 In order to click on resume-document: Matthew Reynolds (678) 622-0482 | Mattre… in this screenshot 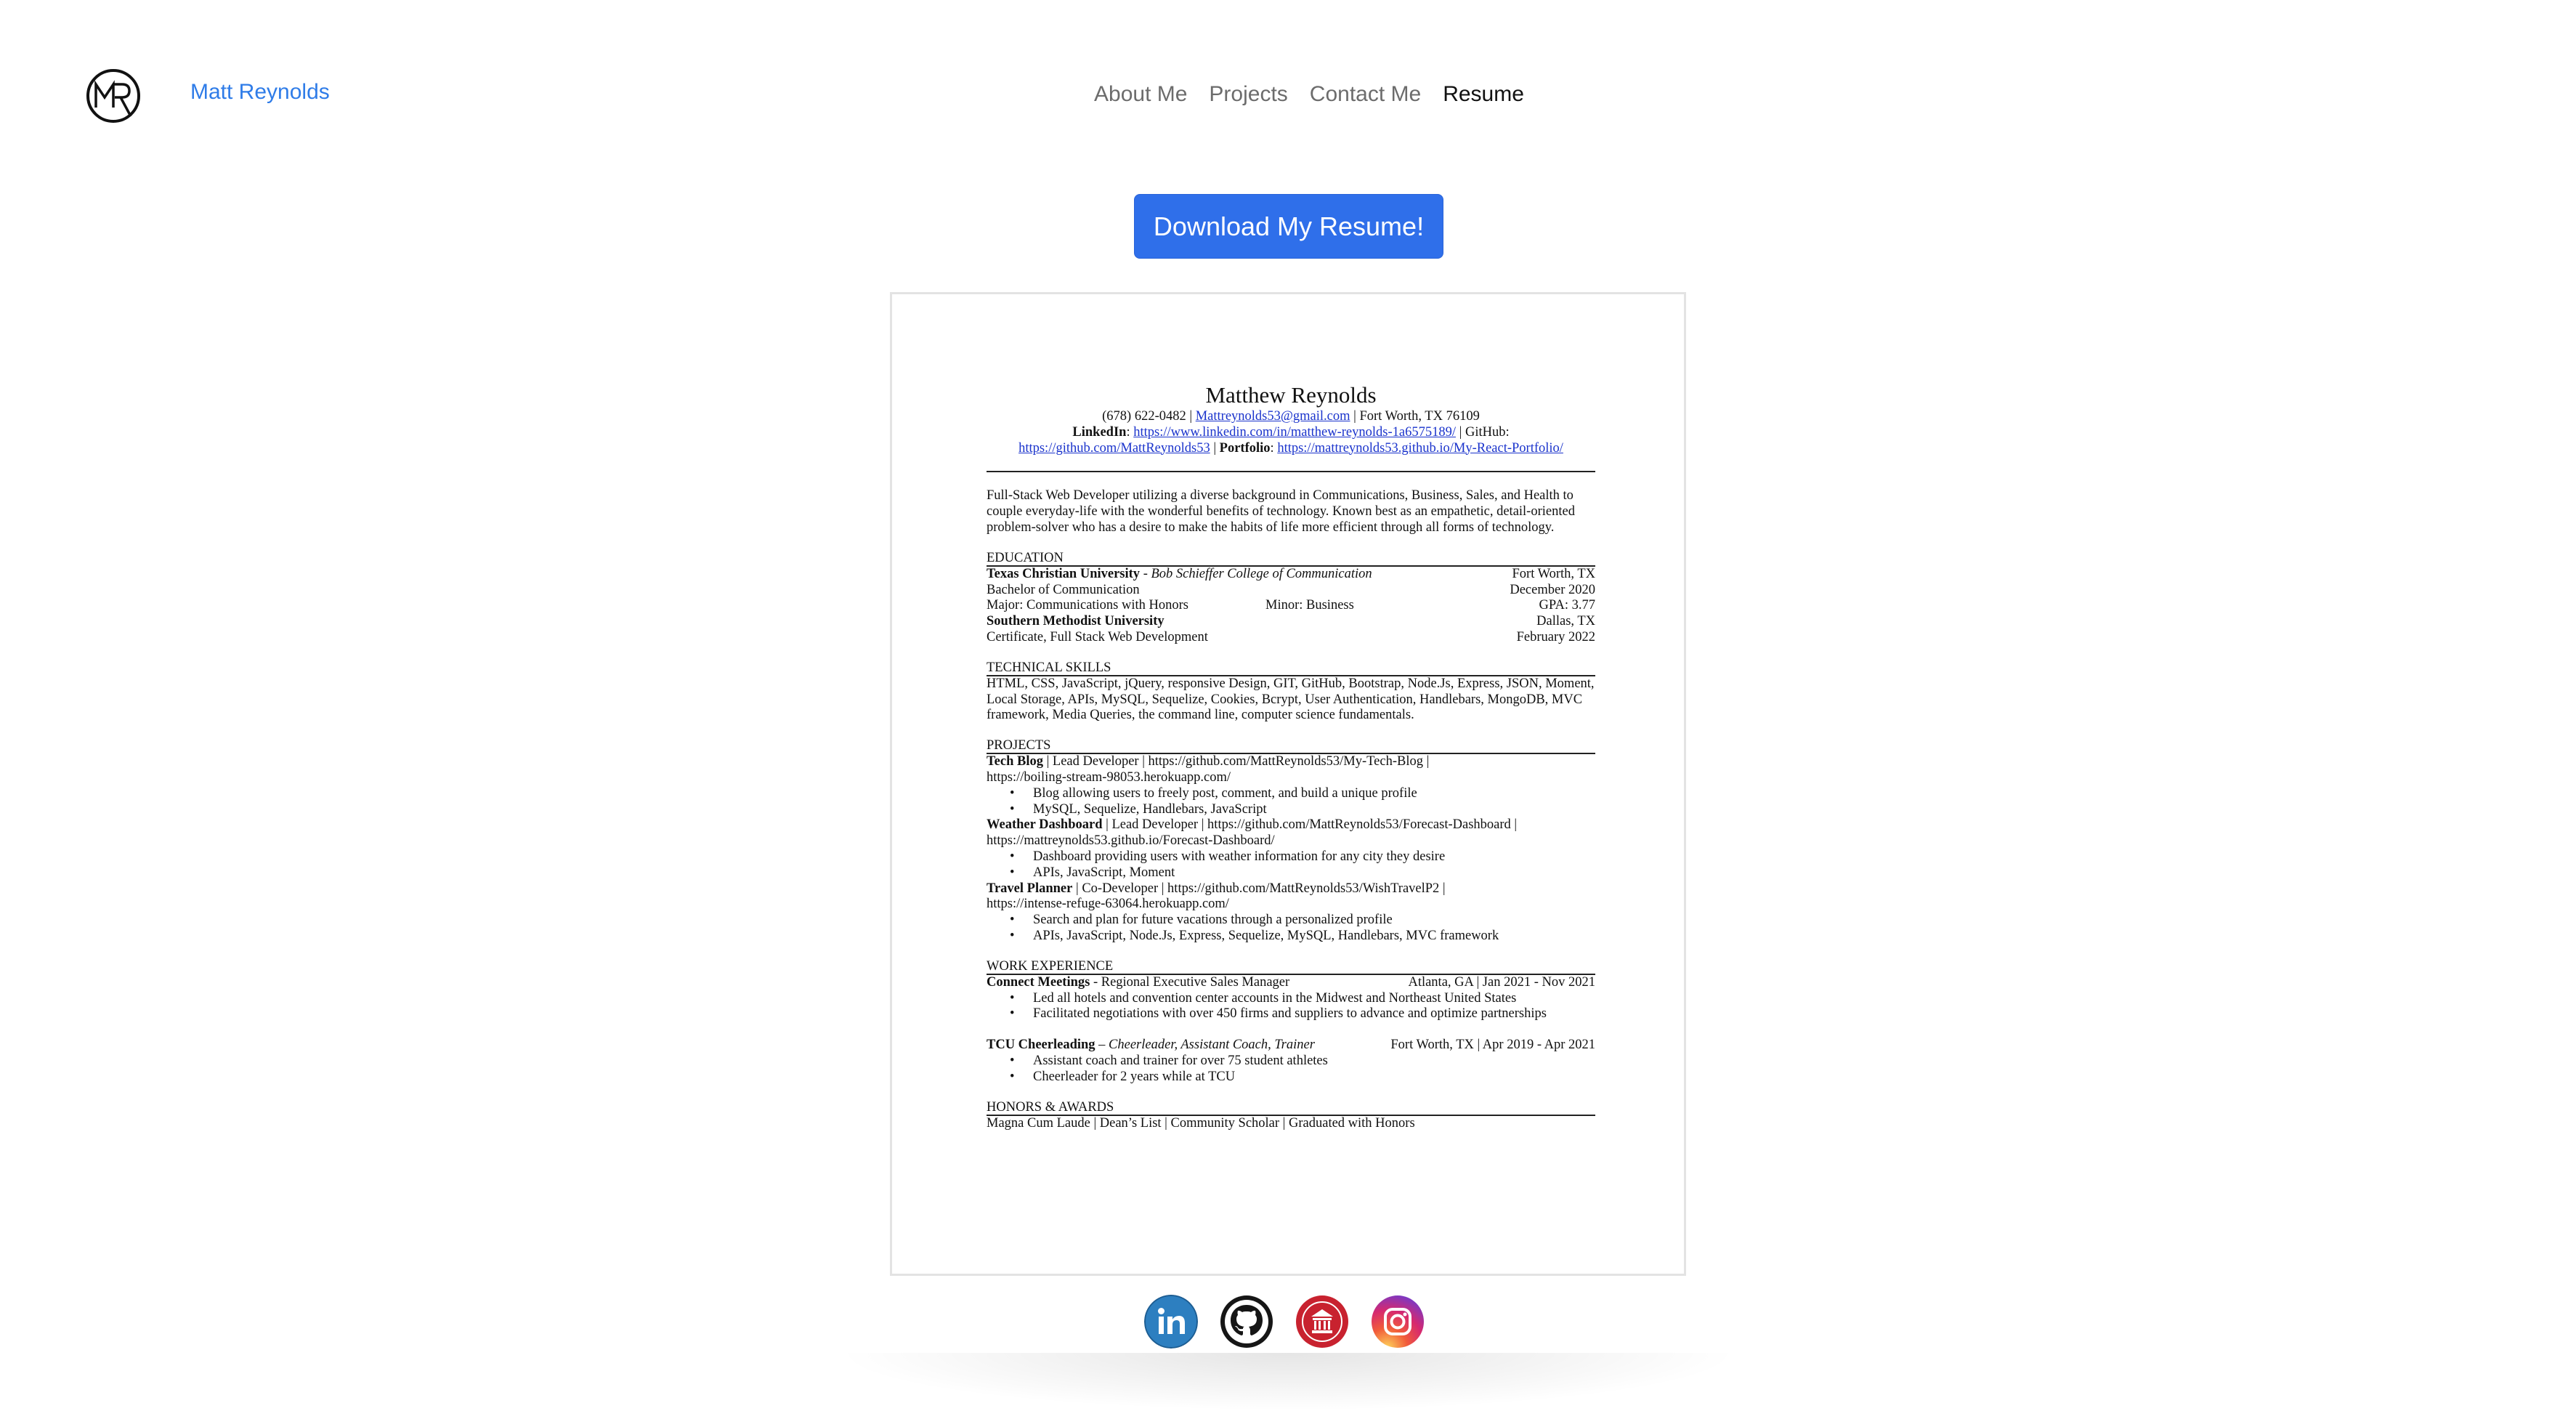, I will do `click(1291, 757)`.